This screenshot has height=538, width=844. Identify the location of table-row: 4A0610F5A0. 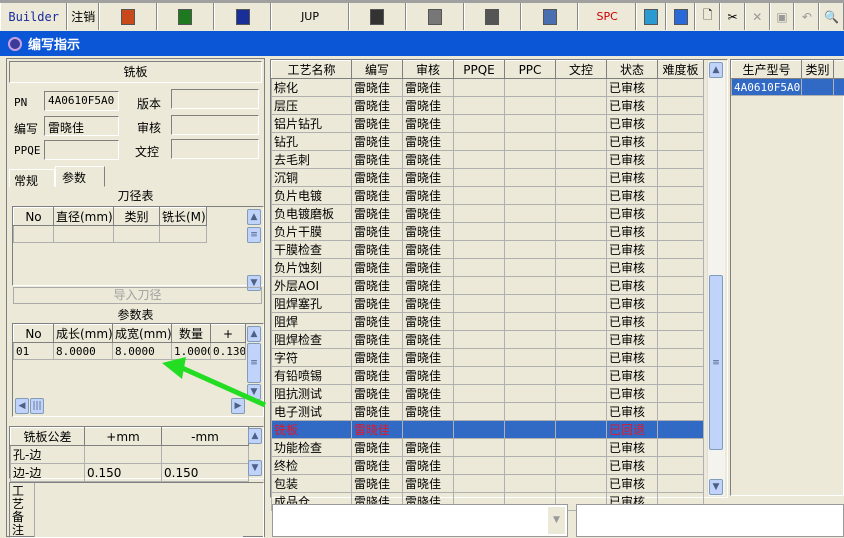
(788, 87).